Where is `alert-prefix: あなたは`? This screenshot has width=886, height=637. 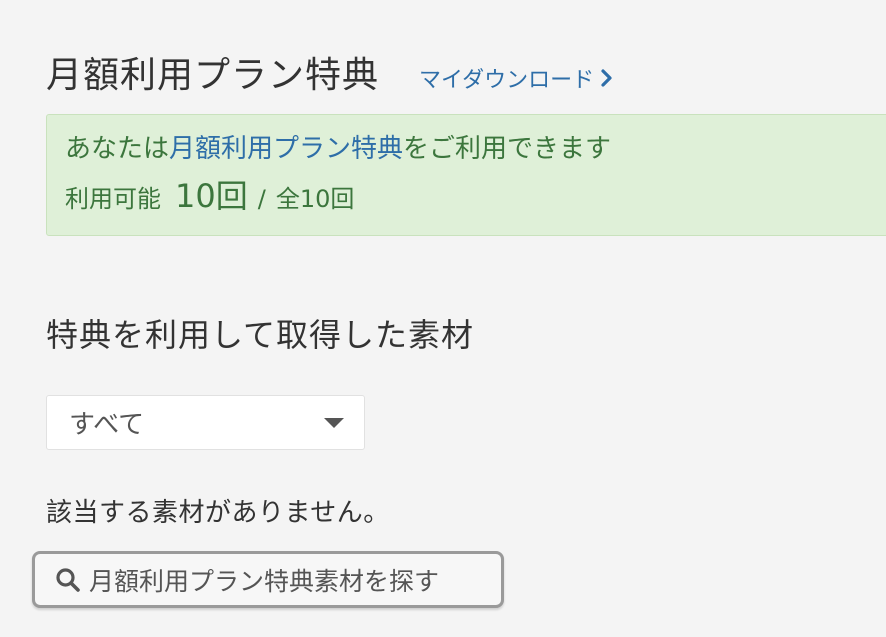 alert-prefix: あなたは is located at coordinates (117, 149).